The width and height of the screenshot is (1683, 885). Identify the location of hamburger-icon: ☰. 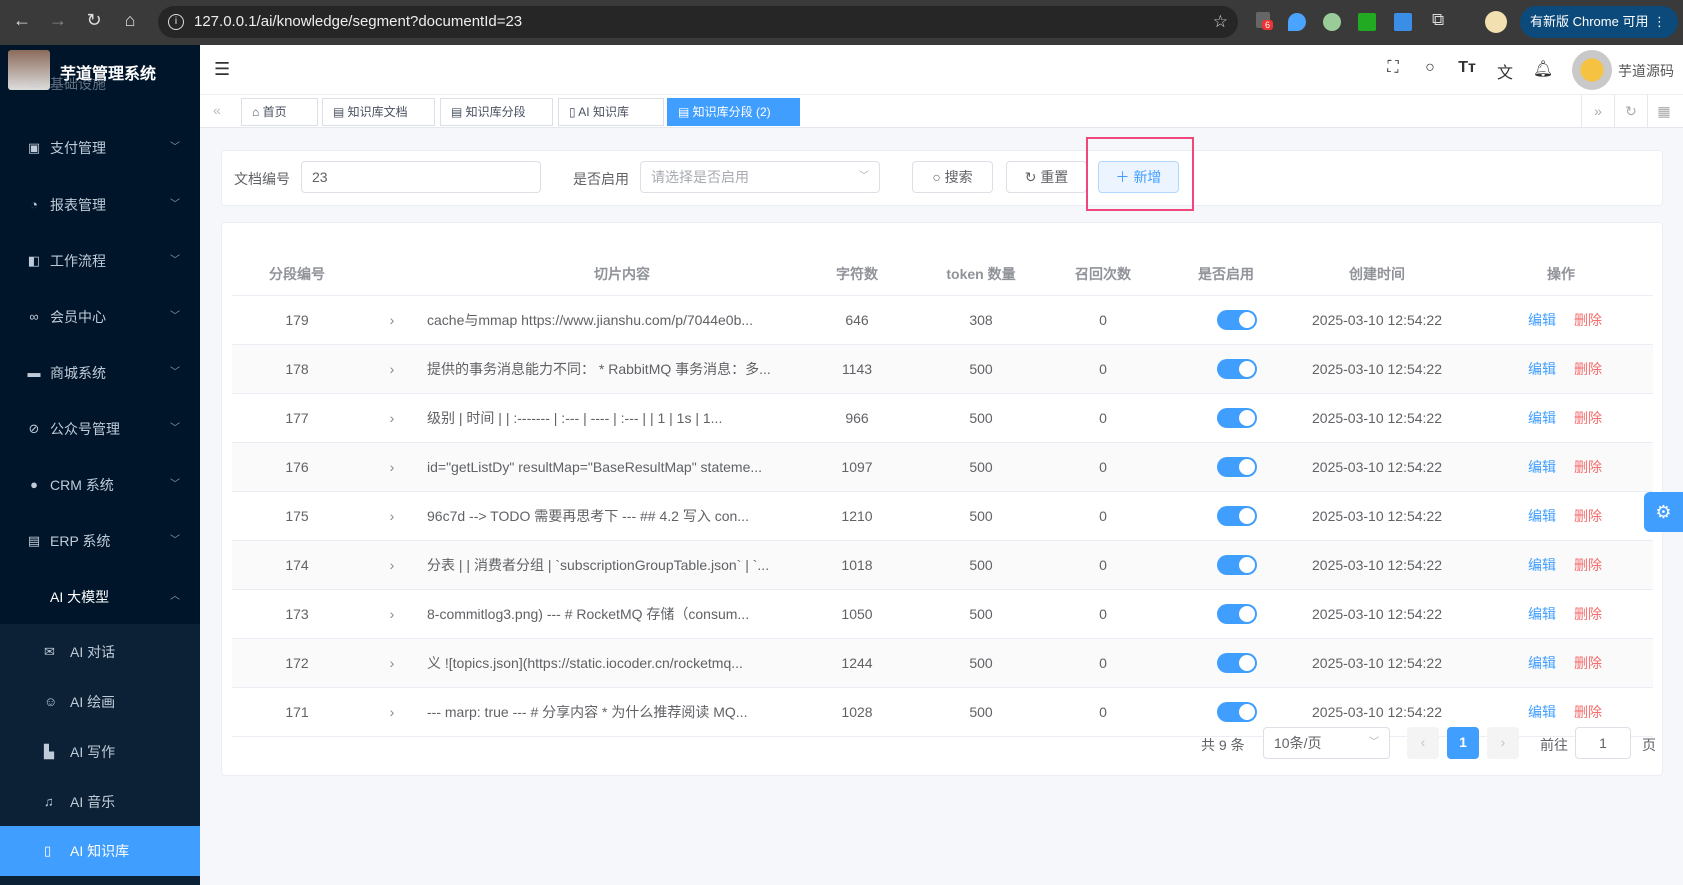
(222, 69).